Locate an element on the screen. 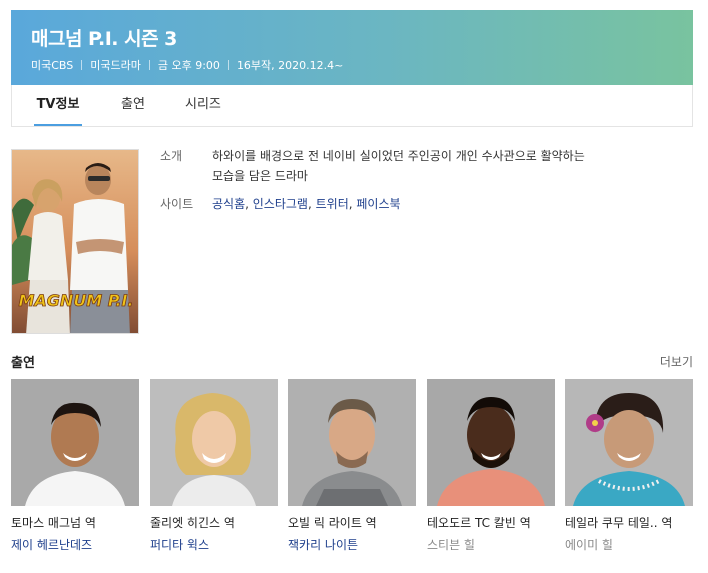 The height and width of the screenshot is (573, 708). network: 미국CBS is located at coordinates (52, 65).